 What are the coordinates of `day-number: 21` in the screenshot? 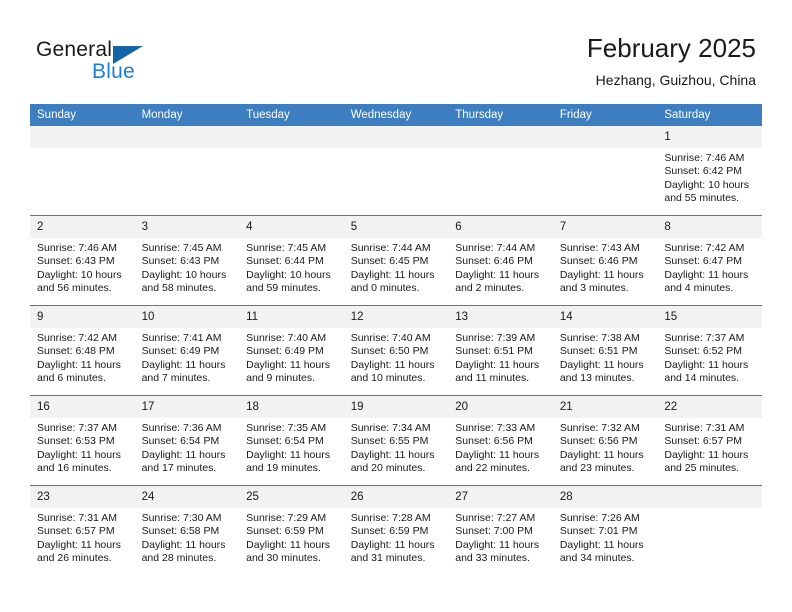 It's located at (605, 407).